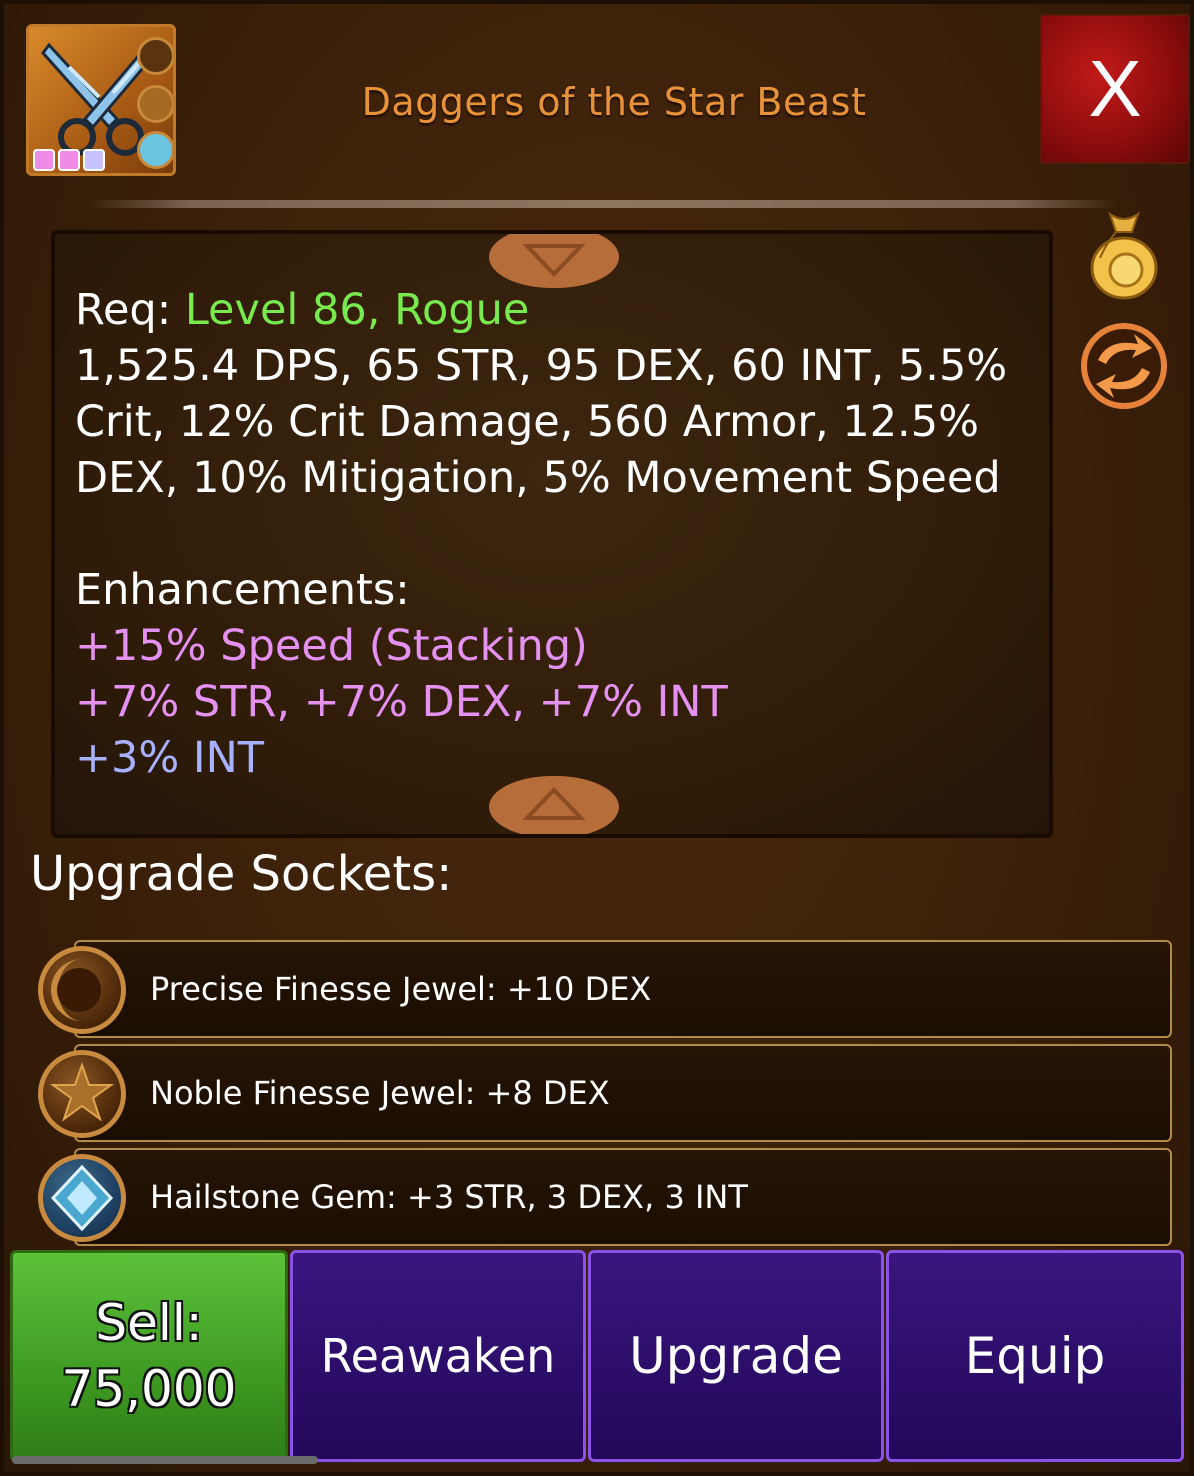 This screenshot has height=1476, width=1194. What do you see at coordinates (1035, 1356) in the screenshot?
I see `equip-button: Equip` at bounding box center [1035, 1356].